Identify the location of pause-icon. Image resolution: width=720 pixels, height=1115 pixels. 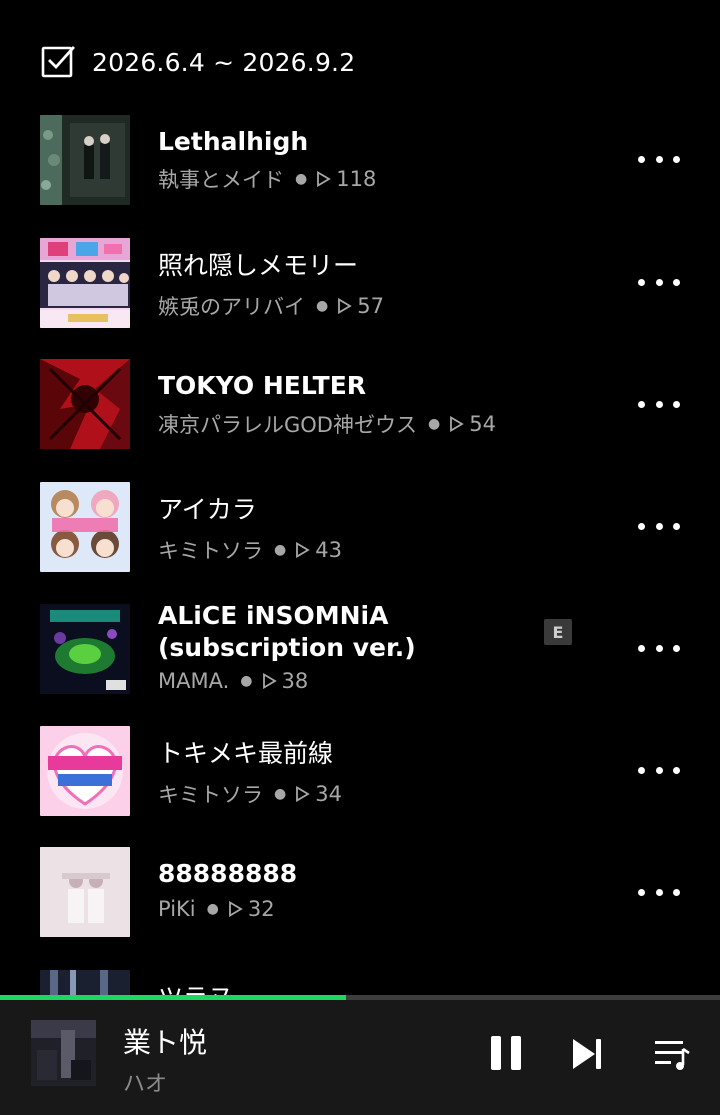
(506, 1053).